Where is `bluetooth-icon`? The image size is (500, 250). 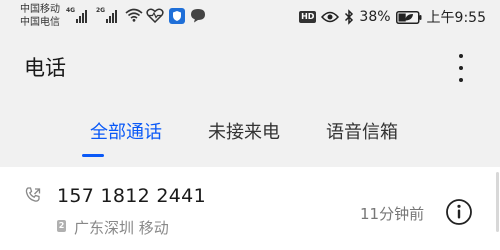
bluetooth-icon is located at coordinates (349, 17).